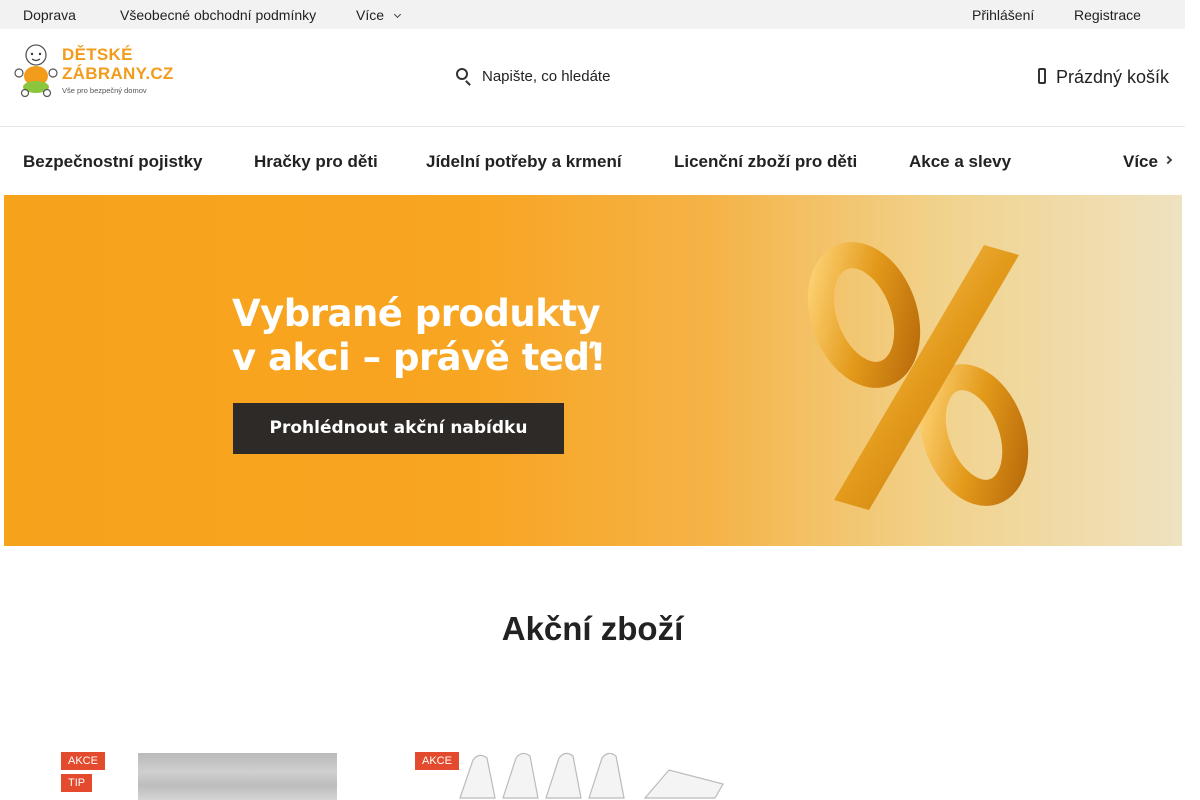 The height and width of the screenshot is (800, 1200). I want to click on search-input, so click(592, 76).